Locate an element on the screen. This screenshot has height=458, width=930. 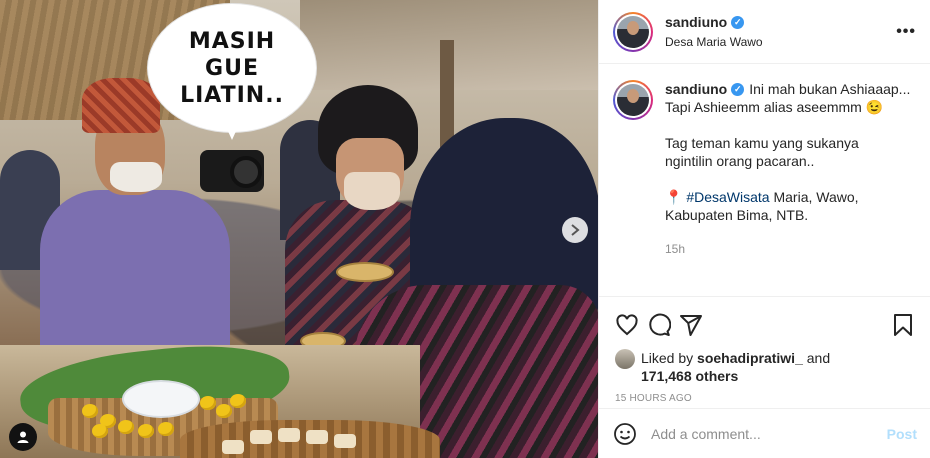
post-timestamp: 15 HOURS AGO is located at coordinates (765, 398).